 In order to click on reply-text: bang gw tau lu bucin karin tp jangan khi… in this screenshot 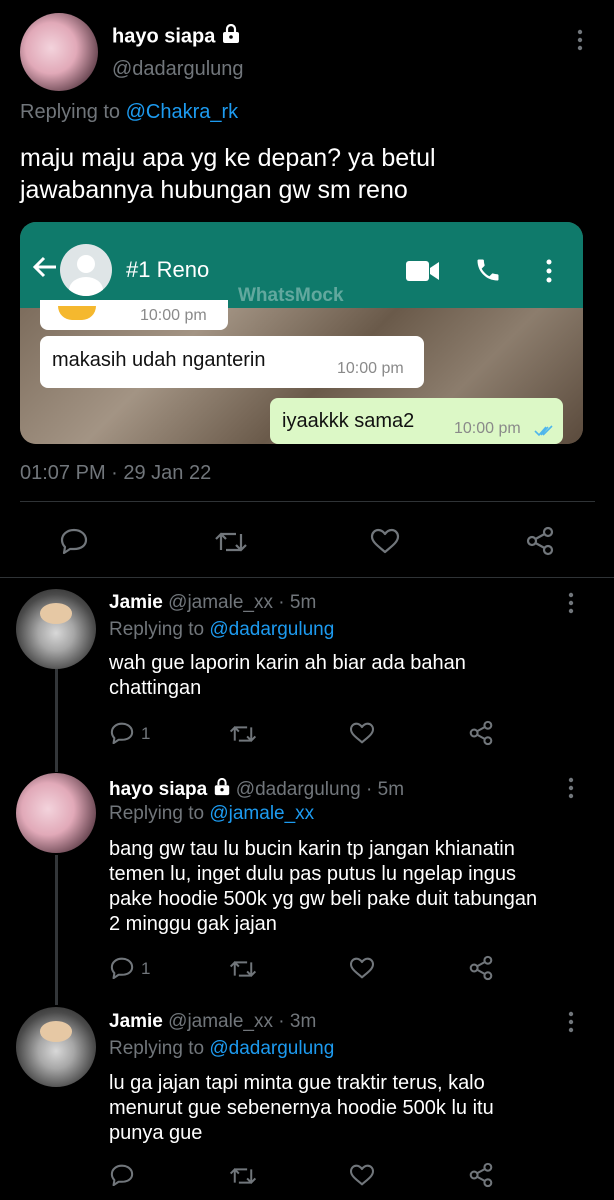, I will do `click(323, 887)`.